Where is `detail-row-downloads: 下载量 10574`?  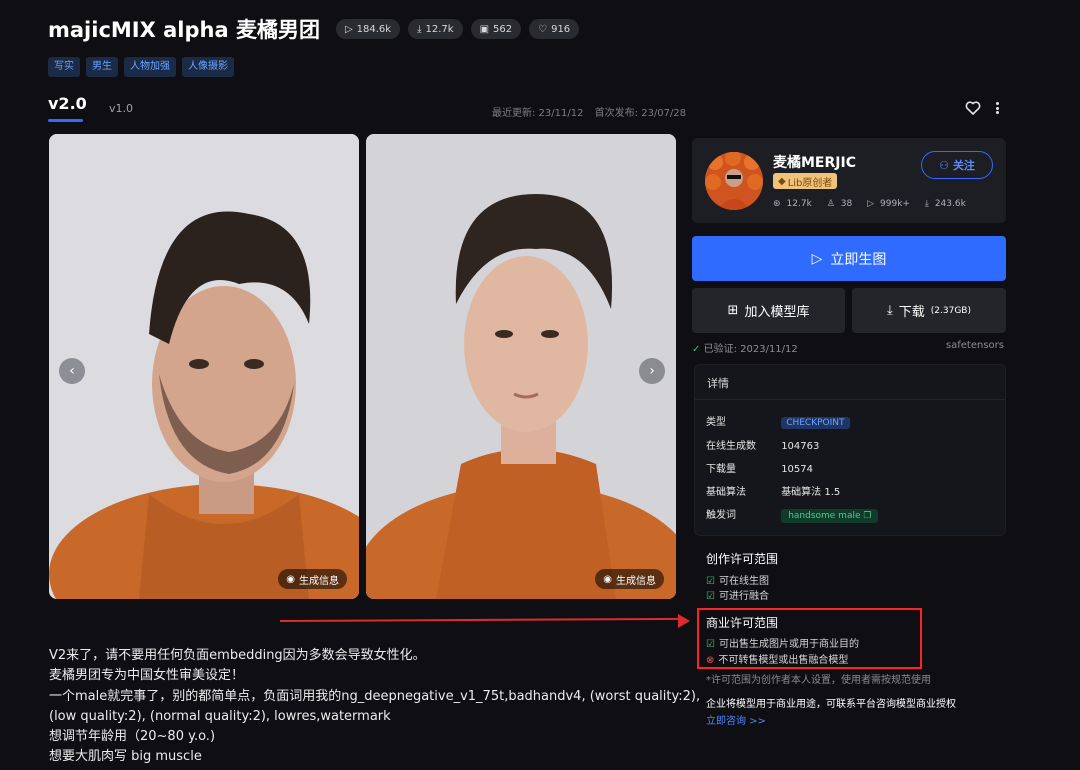 detail-row-downloads: 下载量 10574 is located at coordinates (759, 467).